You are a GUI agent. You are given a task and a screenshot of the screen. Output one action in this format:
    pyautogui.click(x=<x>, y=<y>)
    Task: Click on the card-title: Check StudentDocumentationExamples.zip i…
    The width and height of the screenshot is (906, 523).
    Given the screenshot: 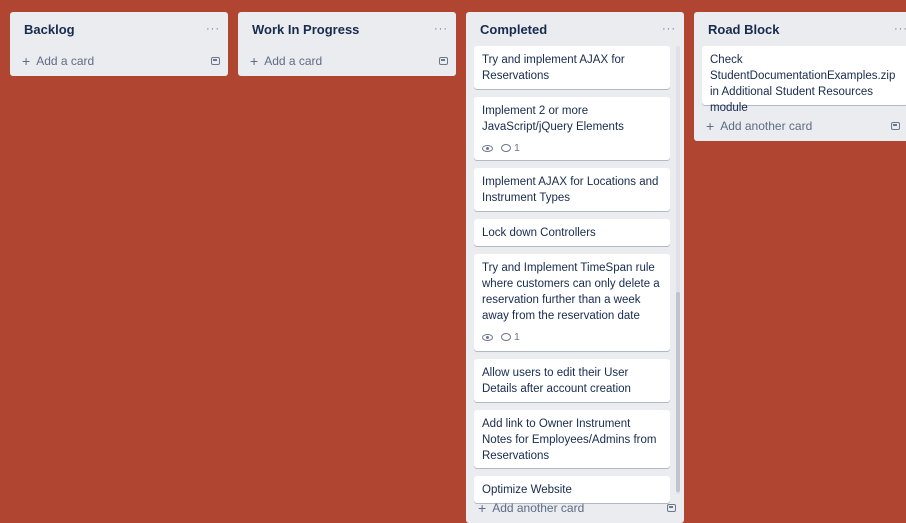 What is the action you would take?
    pyautogui.click(x=803, y=84)
    